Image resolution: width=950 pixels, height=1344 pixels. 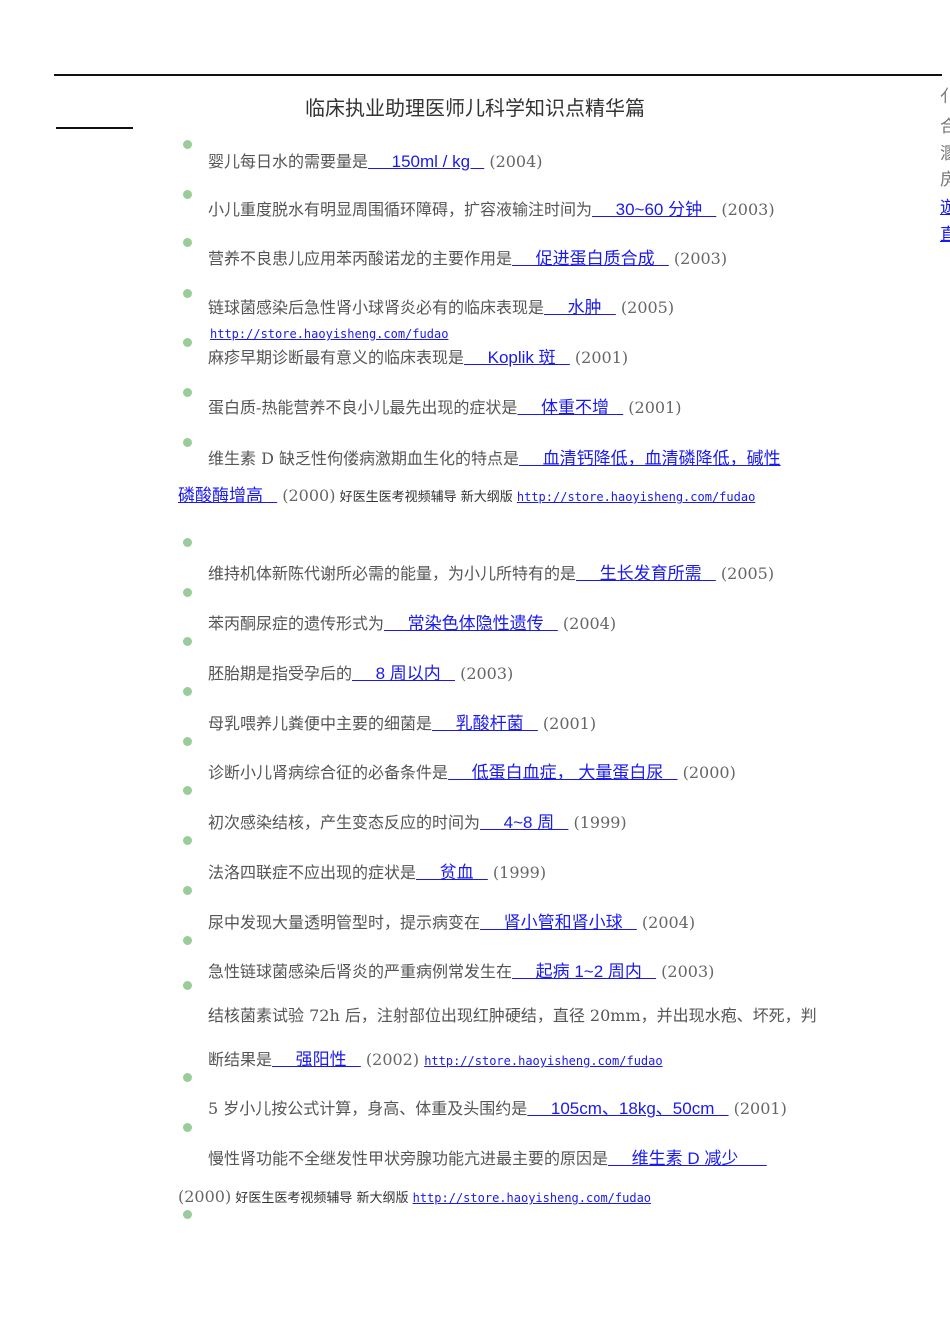 I want to click on question-text: 麻疹早期诊断最有意义的临床表现是, so click(x=336, y=357).